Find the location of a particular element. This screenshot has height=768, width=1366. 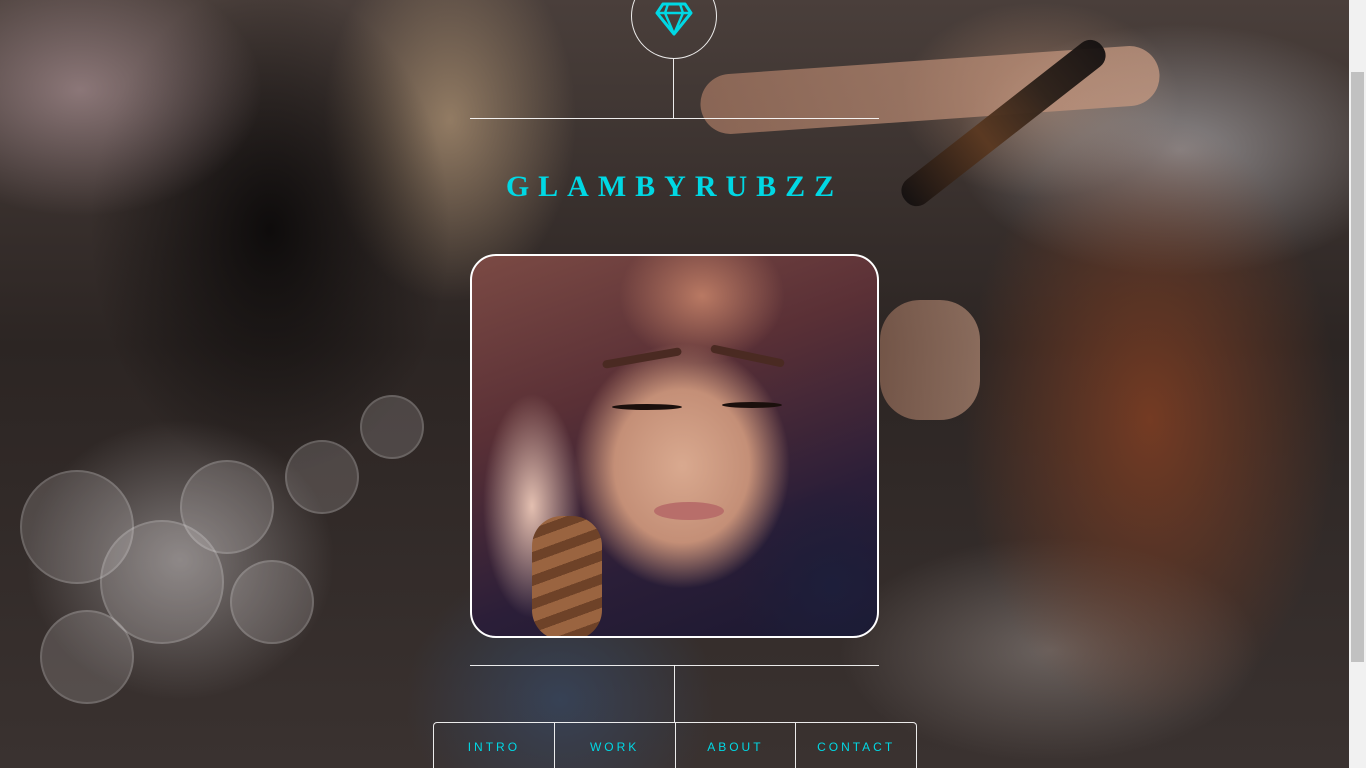

nav-link-about: ABOUT is located at coordinates (736, 745).